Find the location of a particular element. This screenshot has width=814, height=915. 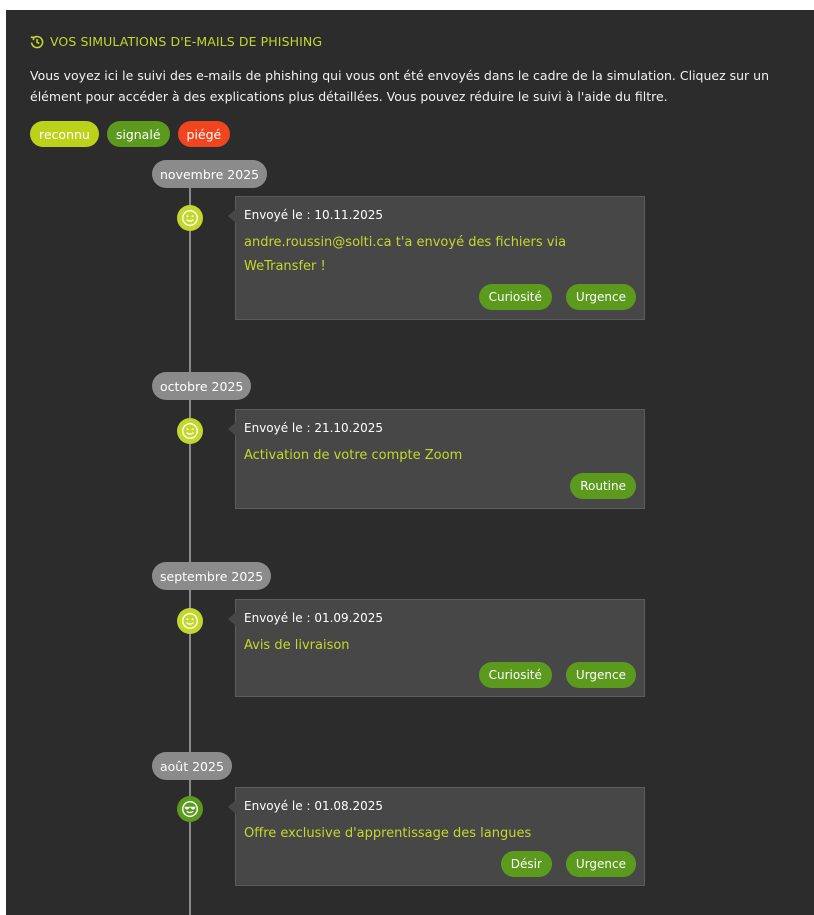

filter-chip-piege: piégé is located at coordinates (204, 134).